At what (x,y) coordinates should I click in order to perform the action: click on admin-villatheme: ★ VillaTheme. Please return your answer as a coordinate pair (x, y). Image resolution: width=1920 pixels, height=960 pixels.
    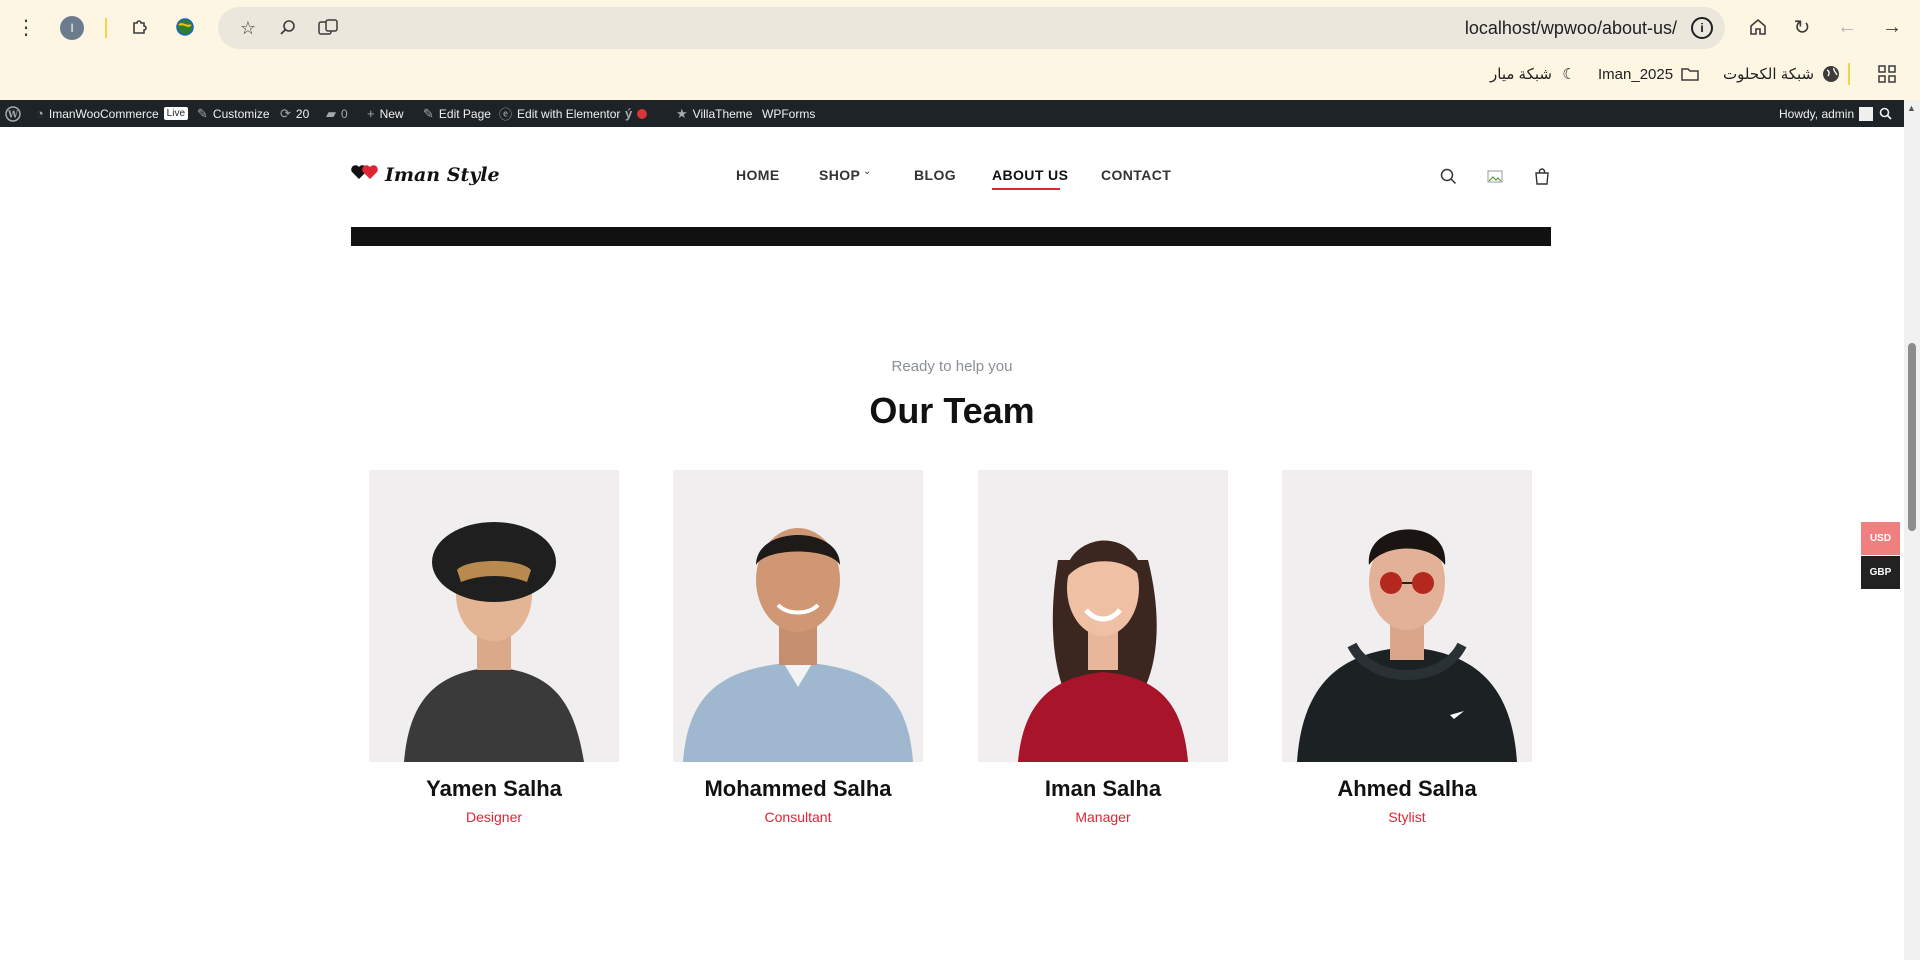
    Looking at the image, I should click on (714, 113).